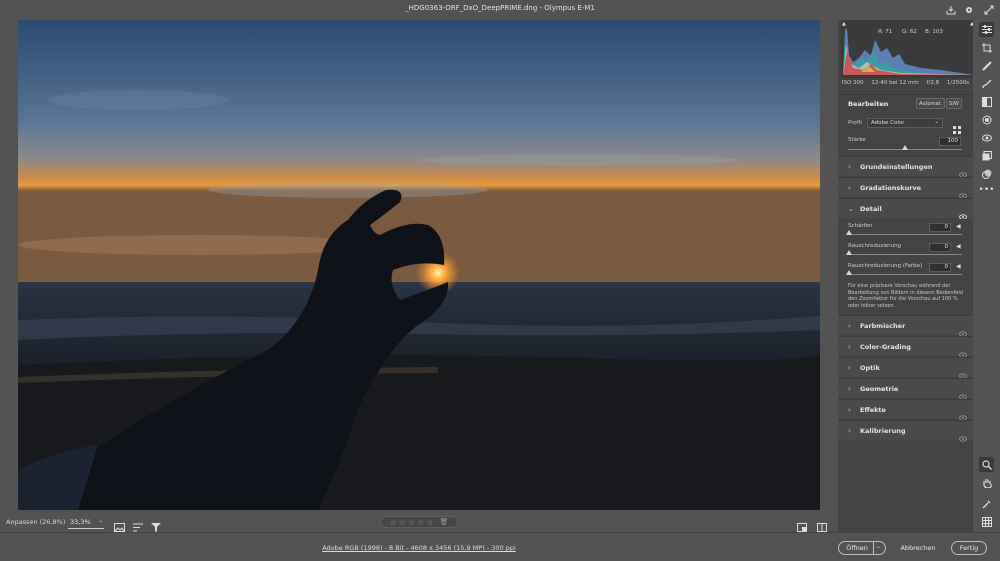 The height and width of the screenshot is (561, 1000). I want to click on rating-stars: ☆ ☆ ☆ ☆ ☆ 🗑, so click(419, 522).